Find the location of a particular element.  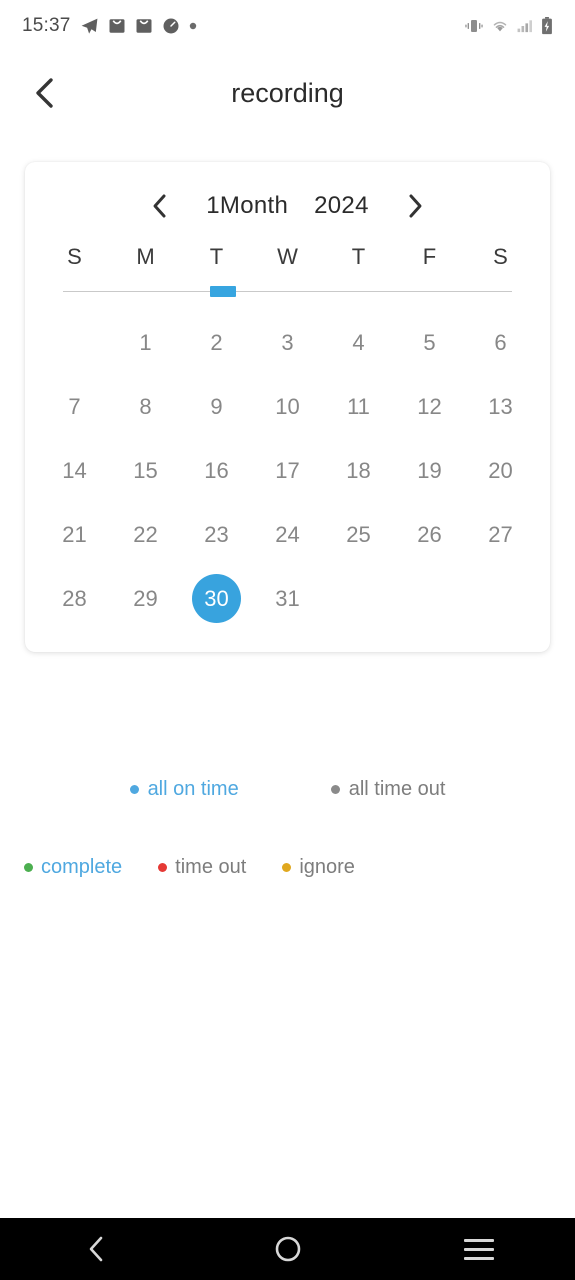

calendar-day: 23 is located at coordinates (216, 534).